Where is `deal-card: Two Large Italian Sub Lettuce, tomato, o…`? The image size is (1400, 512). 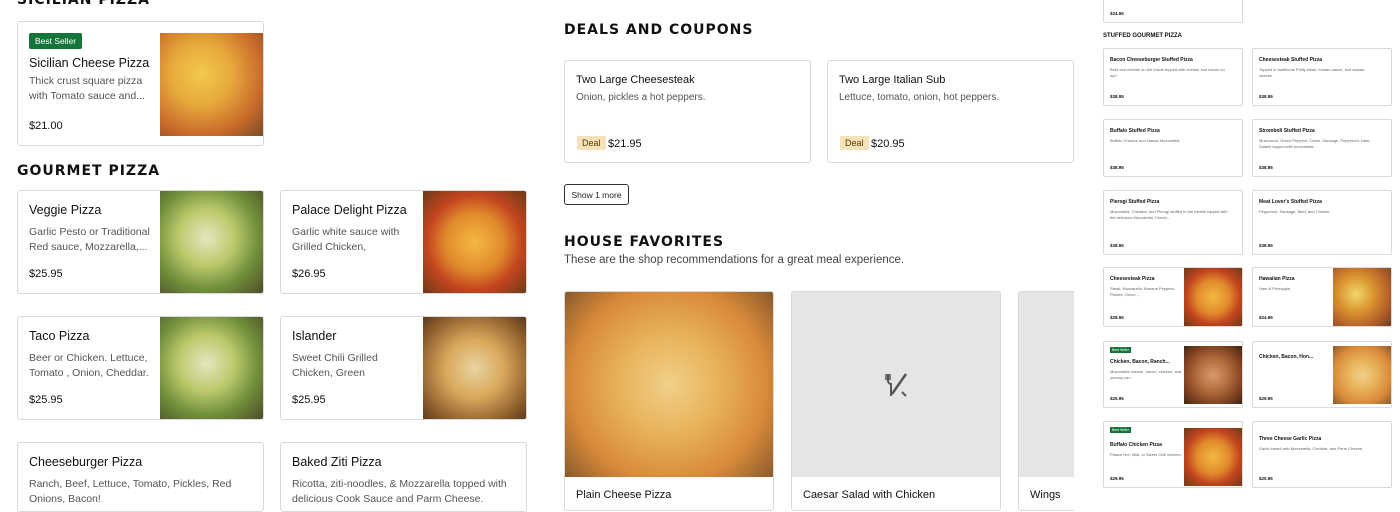 deal-card: Two Large Italian Sub Lettuce, tomato, o… is located at coordinates (950, 111).